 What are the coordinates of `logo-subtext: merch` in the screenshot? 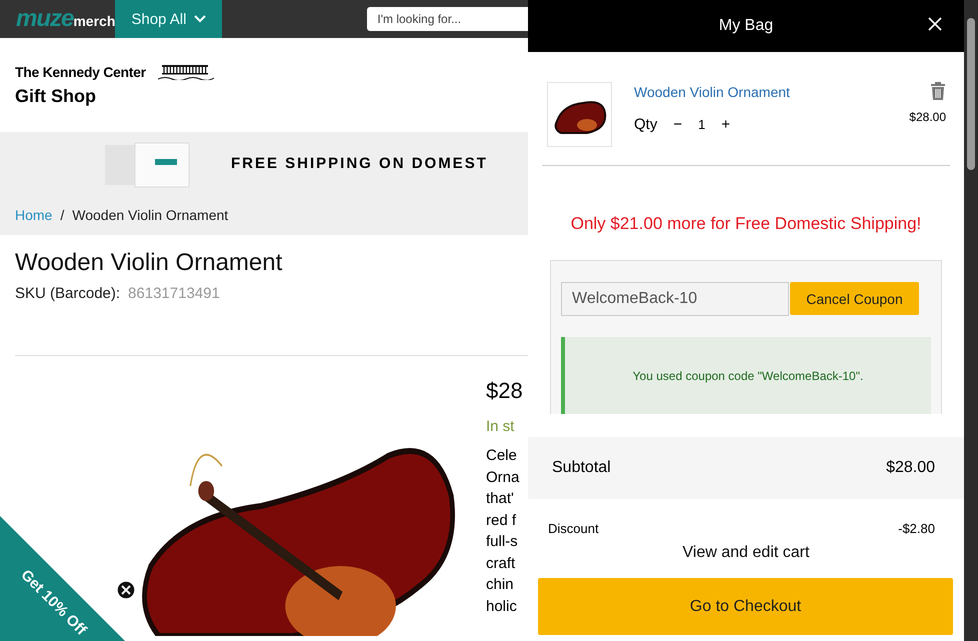 It's located at (94, 21).